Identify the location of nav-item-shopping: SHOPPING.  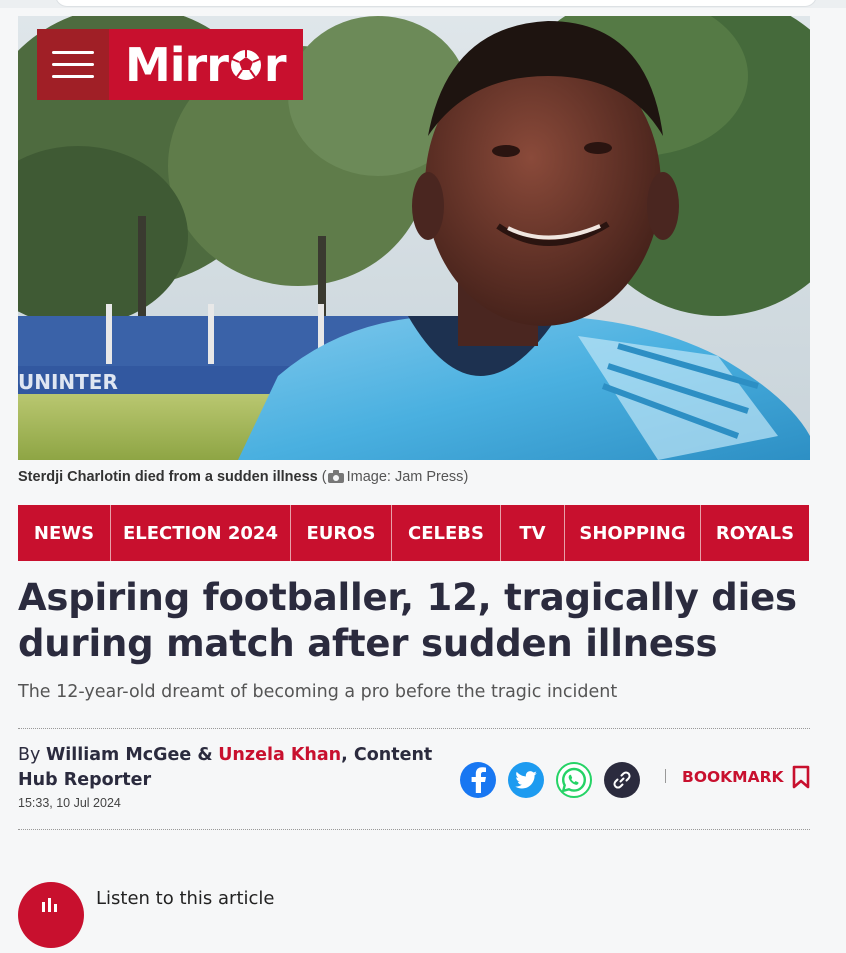
(633, 533).